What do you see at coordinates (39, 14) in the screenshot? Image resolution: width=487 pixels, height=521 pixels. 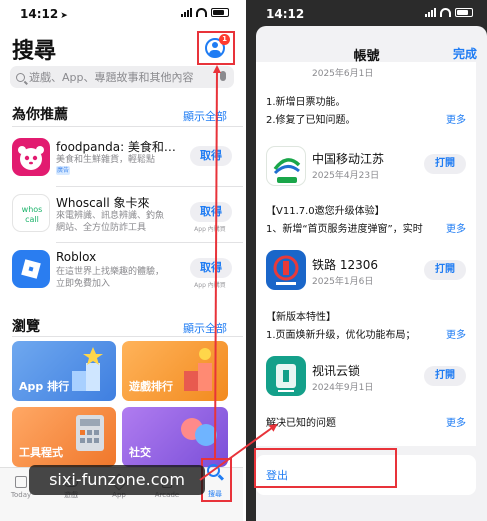 I see `status-time-text: 14:12` at bounding box center [39, 14].